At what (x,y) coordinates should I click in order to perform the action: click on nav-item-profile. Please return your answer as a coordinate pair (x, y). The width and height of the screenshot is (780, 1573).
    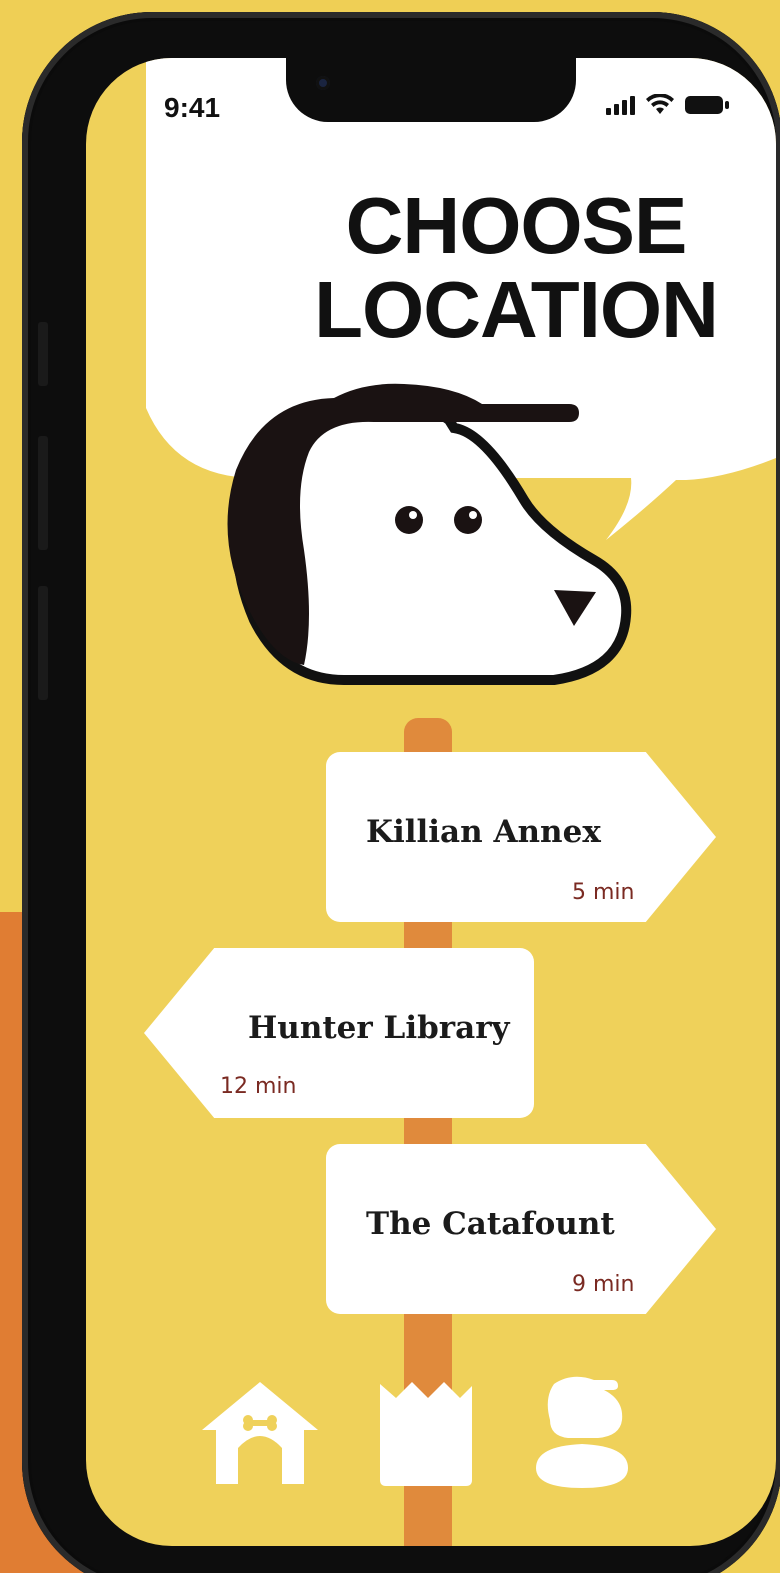
    Looking at the image, I should click on (582, 1434).